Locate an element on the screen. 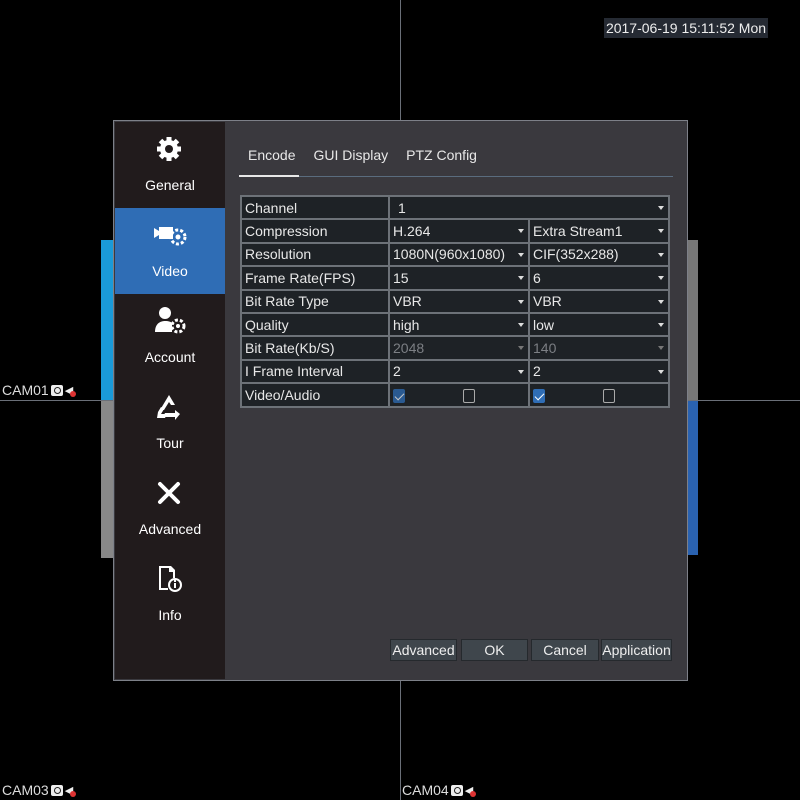 The image size is (800, 800). main-stream-select: high is located at coordinates (459, 324).